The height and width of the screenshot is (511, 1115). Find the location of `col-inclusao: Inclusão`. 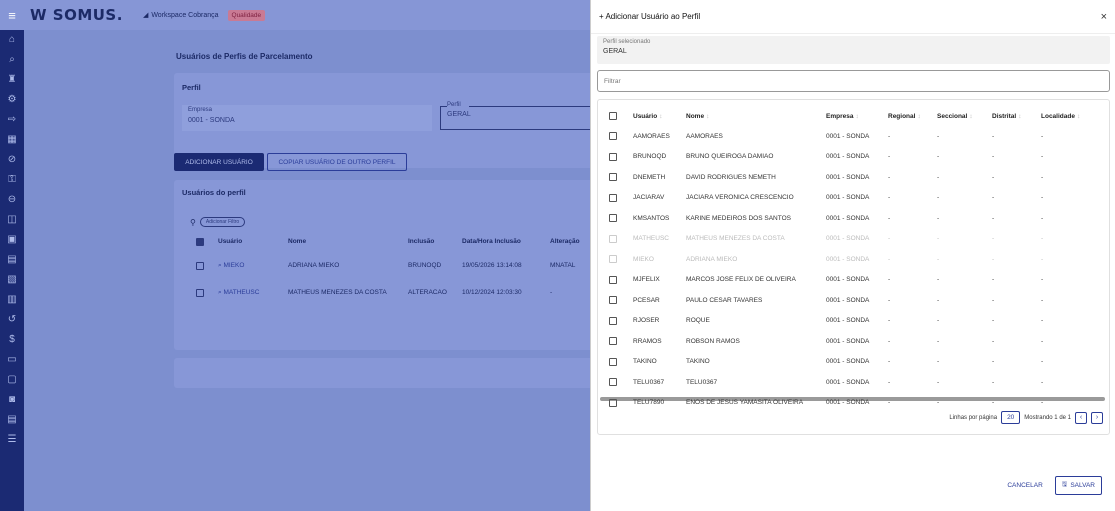

col-inclusao: Inclusão is located at coordinates (421, 241).